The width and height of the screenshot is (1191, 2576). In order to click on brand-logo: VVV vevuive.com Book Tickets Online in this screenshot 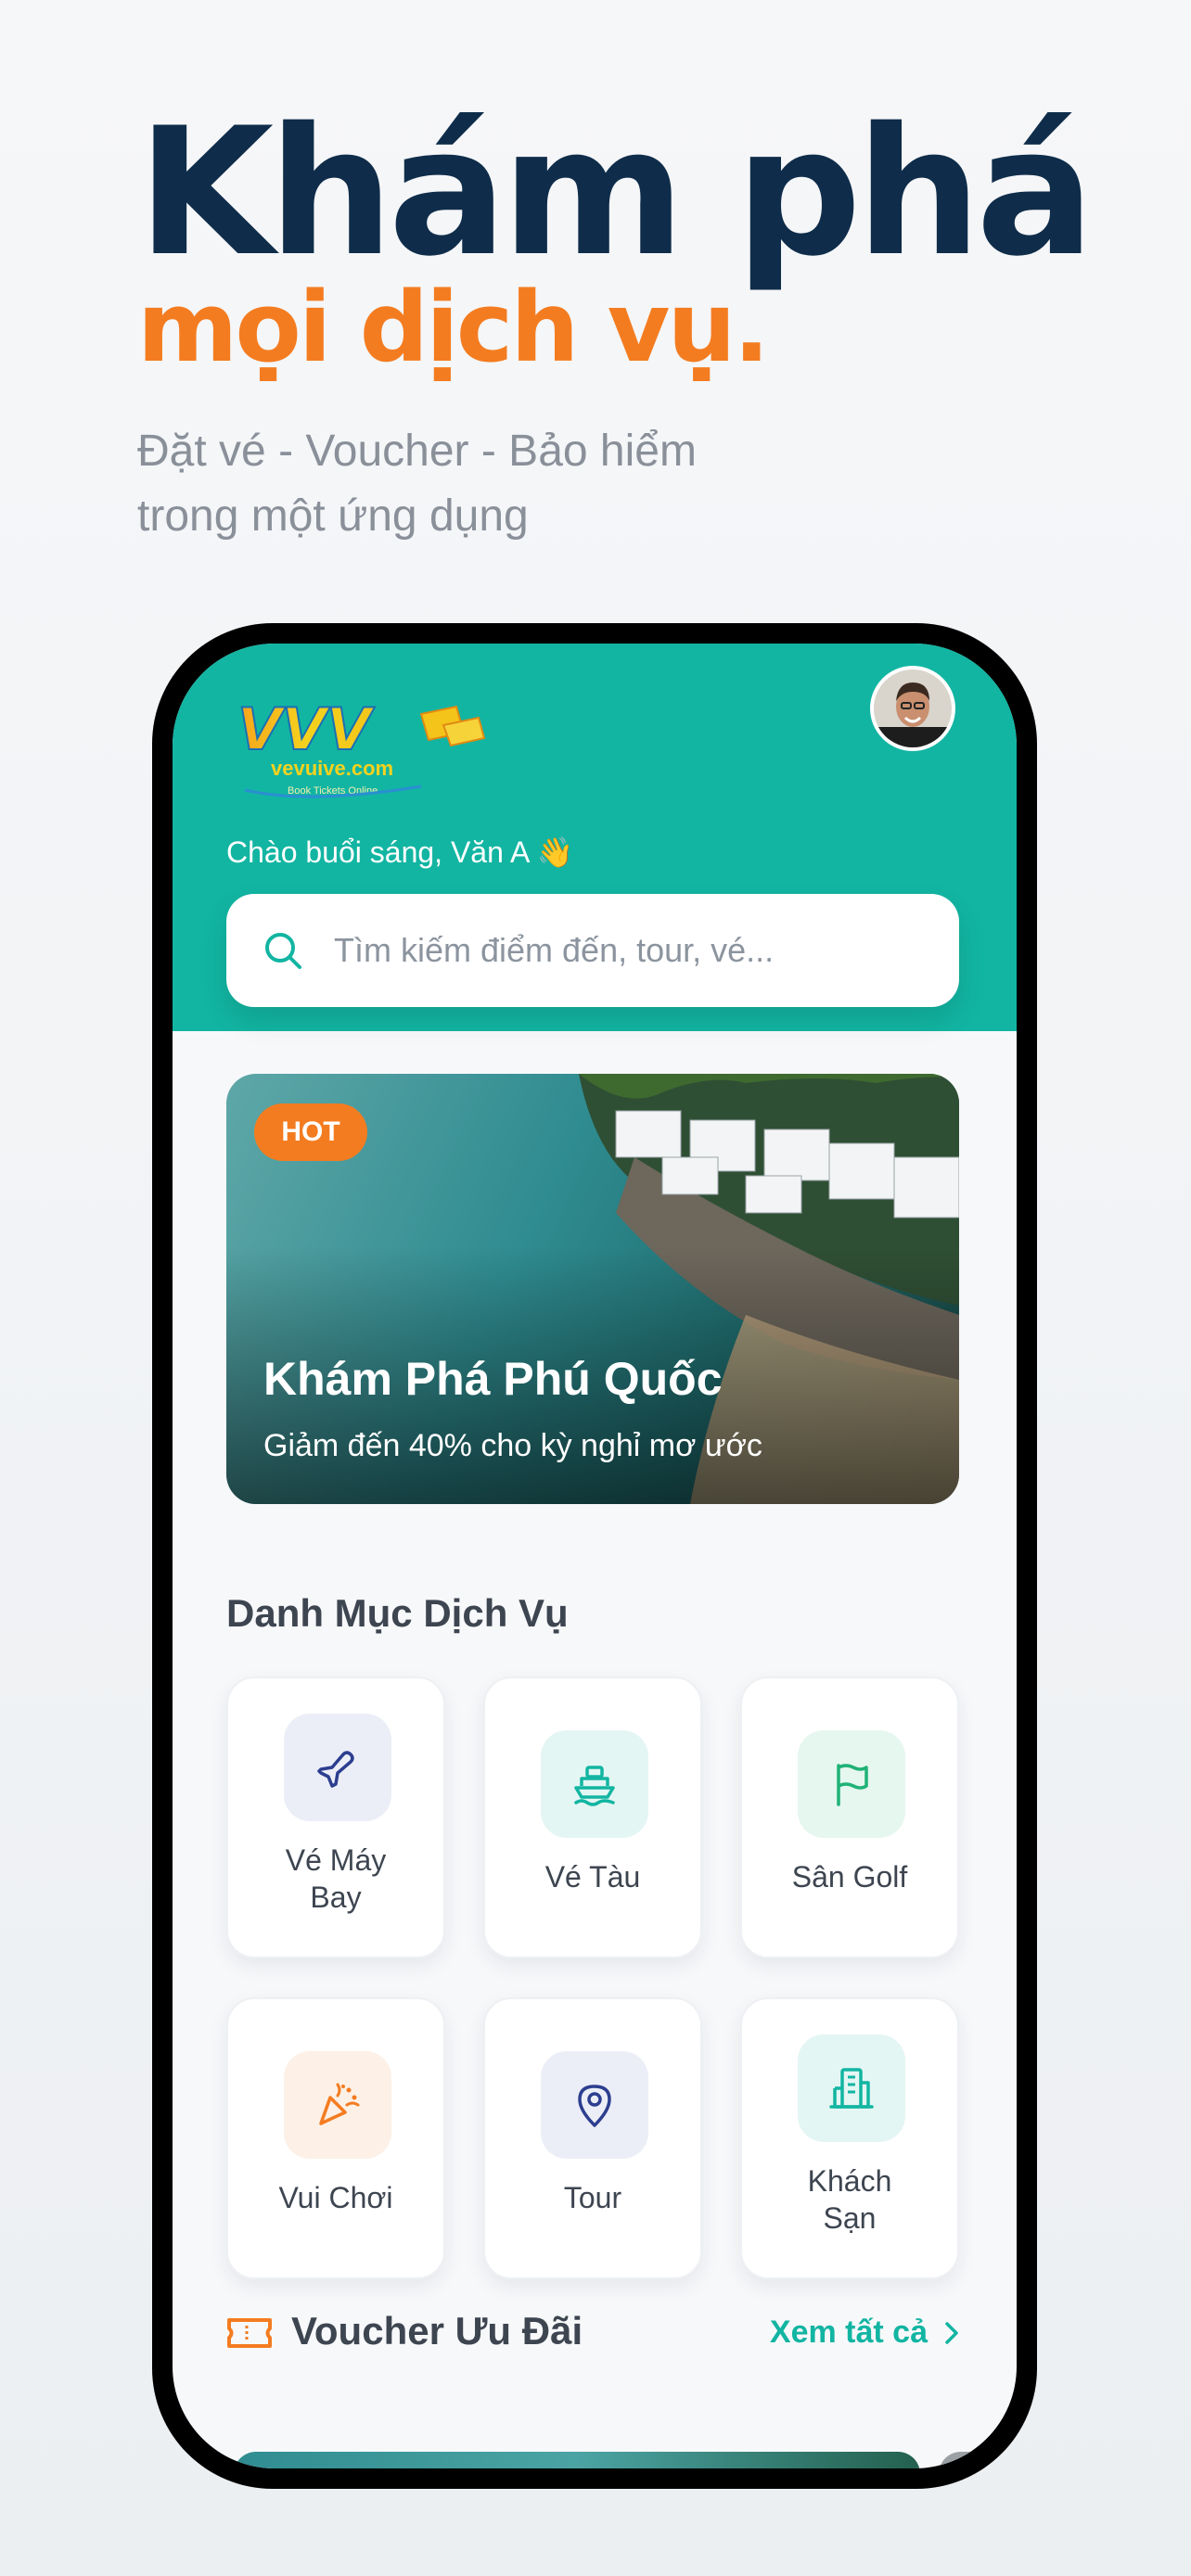, I will do `click(361, 753)`.